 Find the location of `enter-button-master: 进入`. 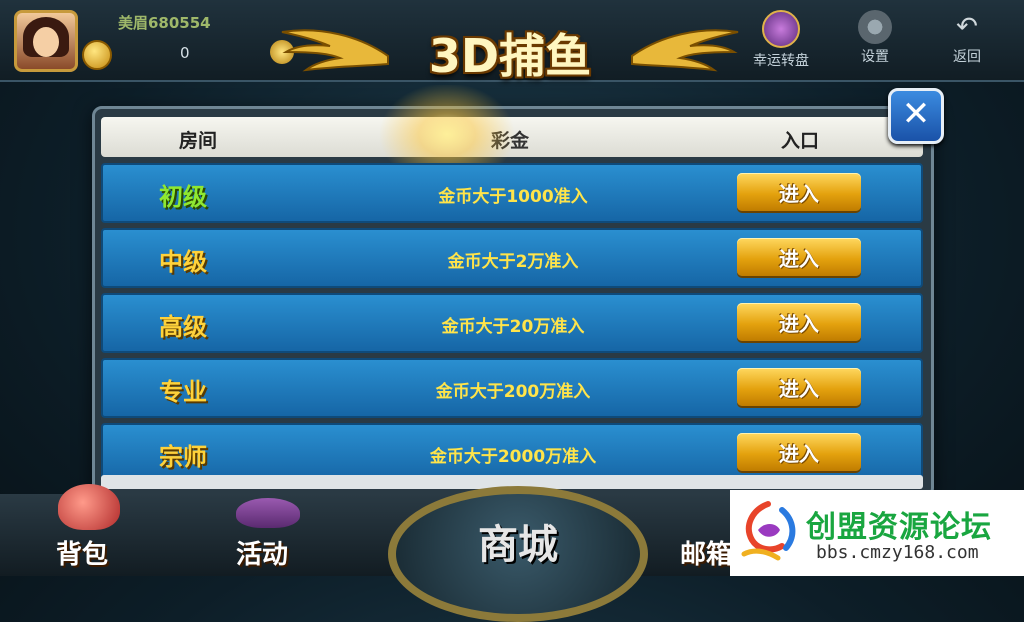

enter-button-master: 进入 is located at coordinates (799, 452).